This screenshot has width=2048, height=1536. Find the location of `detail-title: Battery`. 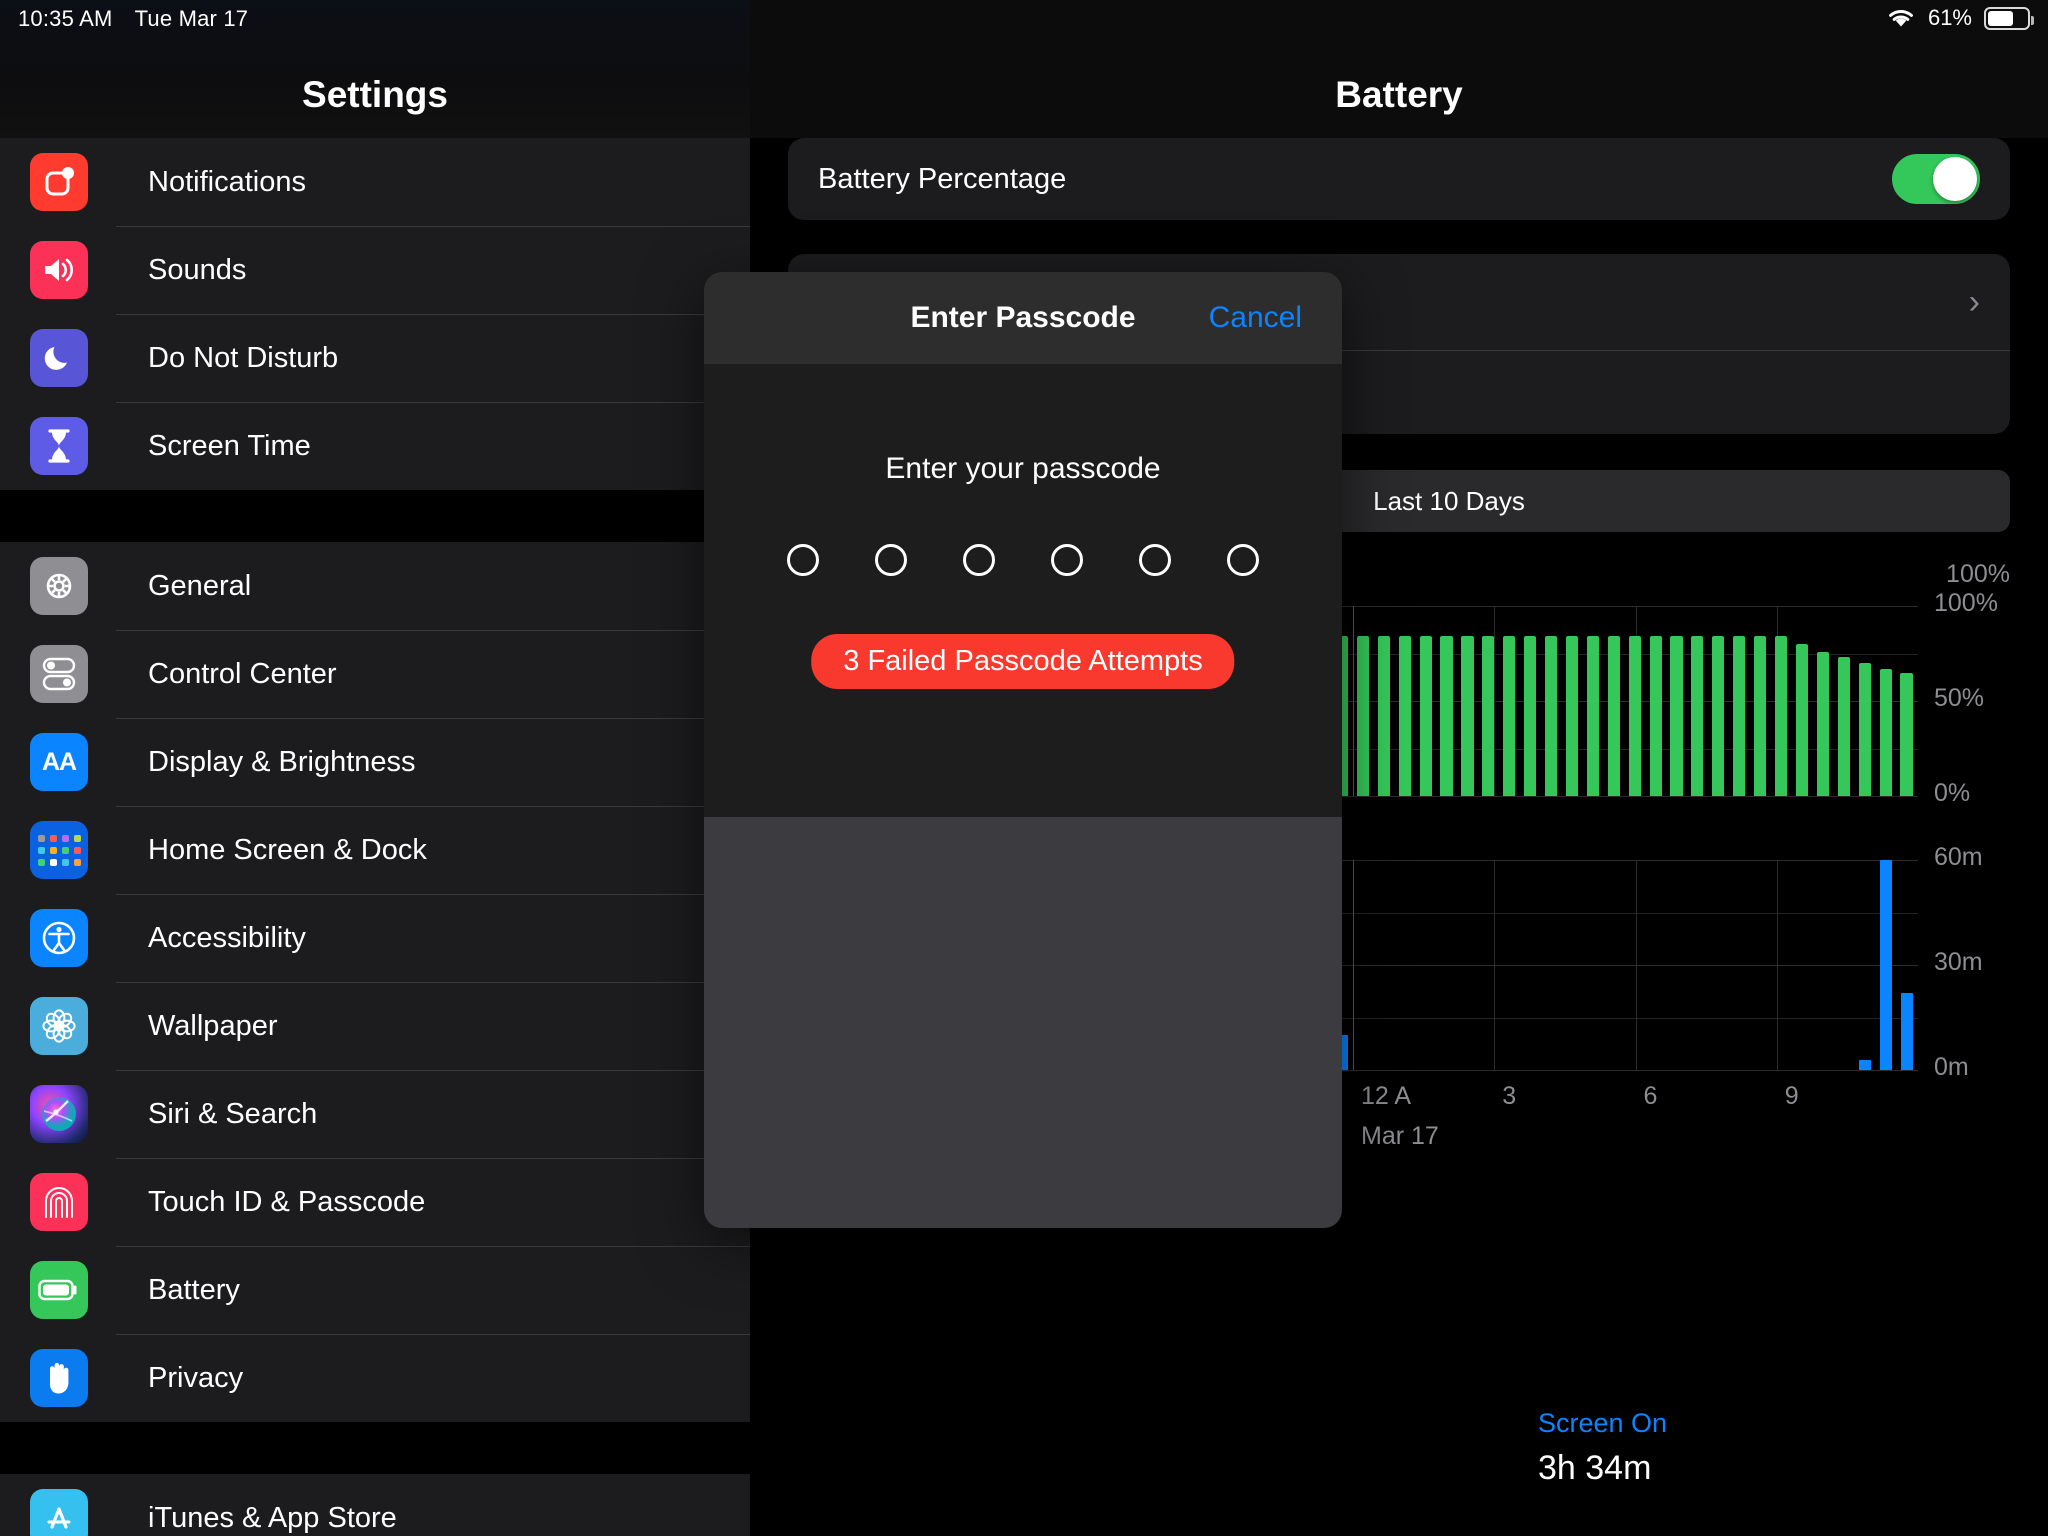

detail-title: Battery is located at coordinates (1399, 94).